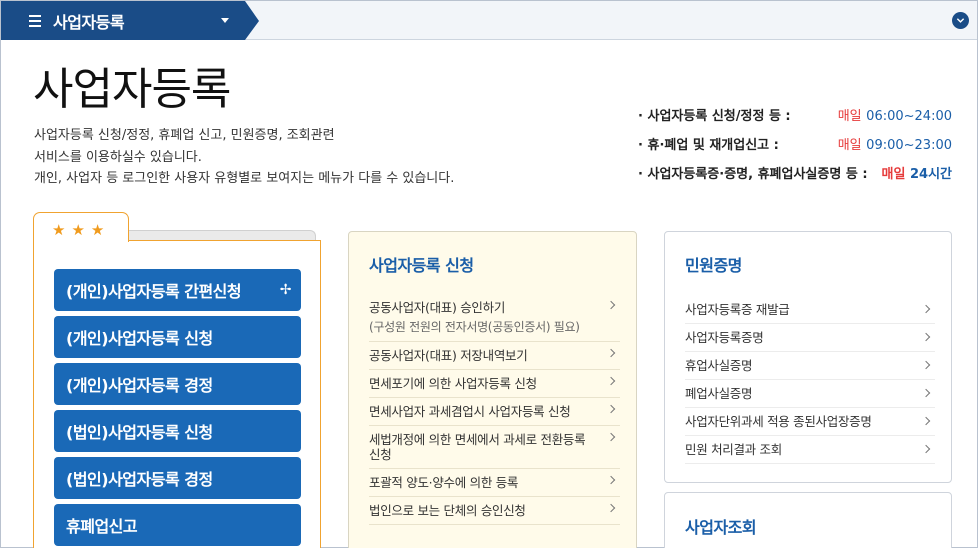 This screenshot has width=978, height=548. Describe the element at coordinates (35, 20) in the screenshot. I see `hamburger-icon` at that location.